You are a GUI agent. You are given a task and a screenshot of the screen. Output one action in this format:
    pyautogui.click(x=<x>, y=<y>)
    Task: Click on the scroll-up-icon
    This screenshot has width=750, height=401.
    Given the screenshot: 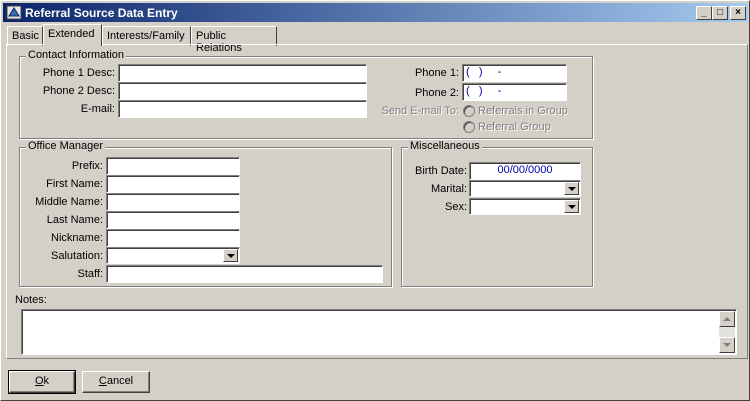 What is the action you would take?
    pyautogui.click(x=727, y=319)
    